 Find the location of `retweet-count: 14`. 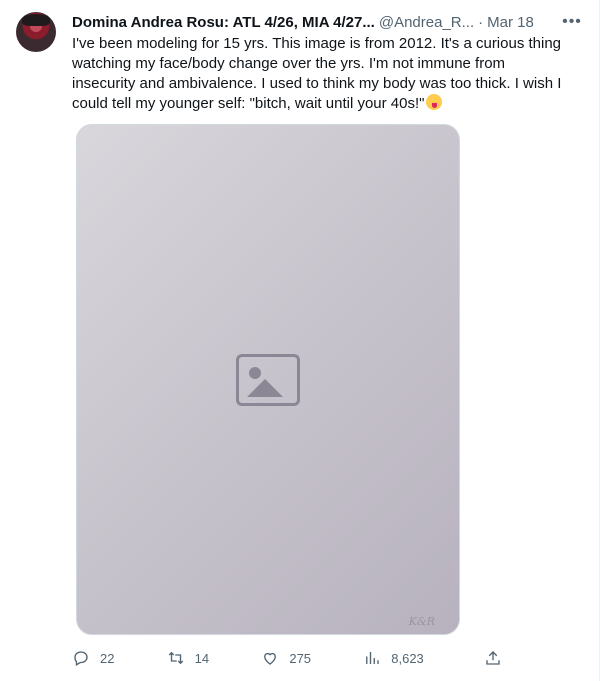

retweet-count: 14 is located at coordinates (202, 658).